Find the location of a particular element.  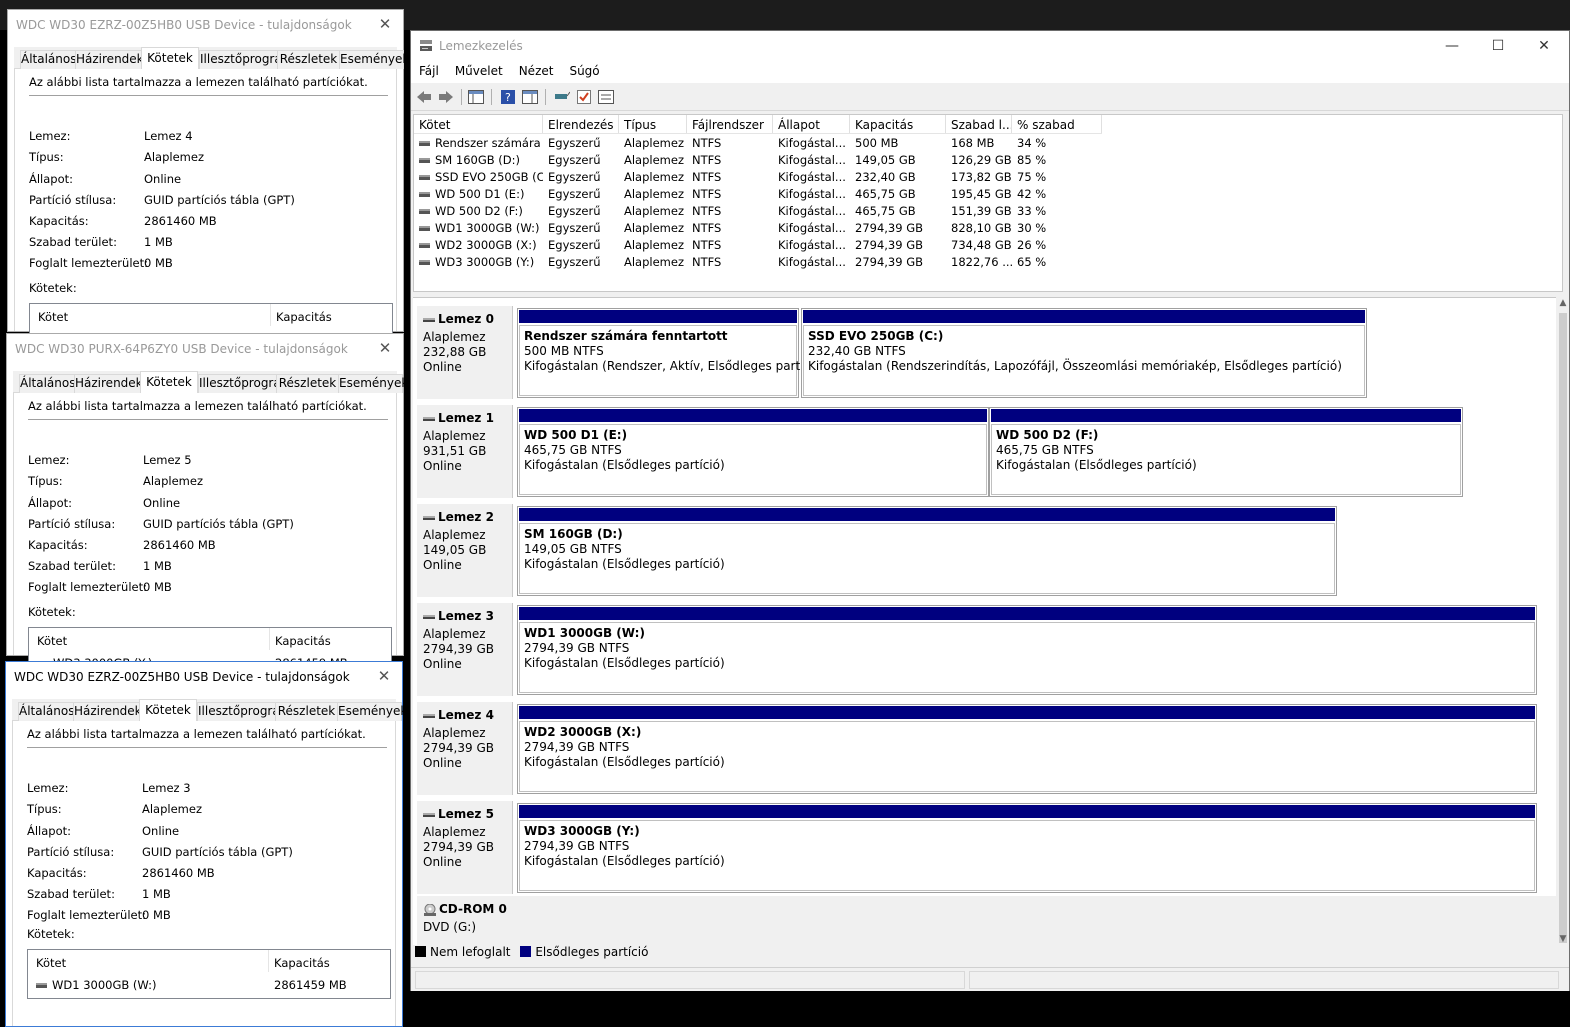

maximize-icon: ☐ is located at coordinates (1498, 46).